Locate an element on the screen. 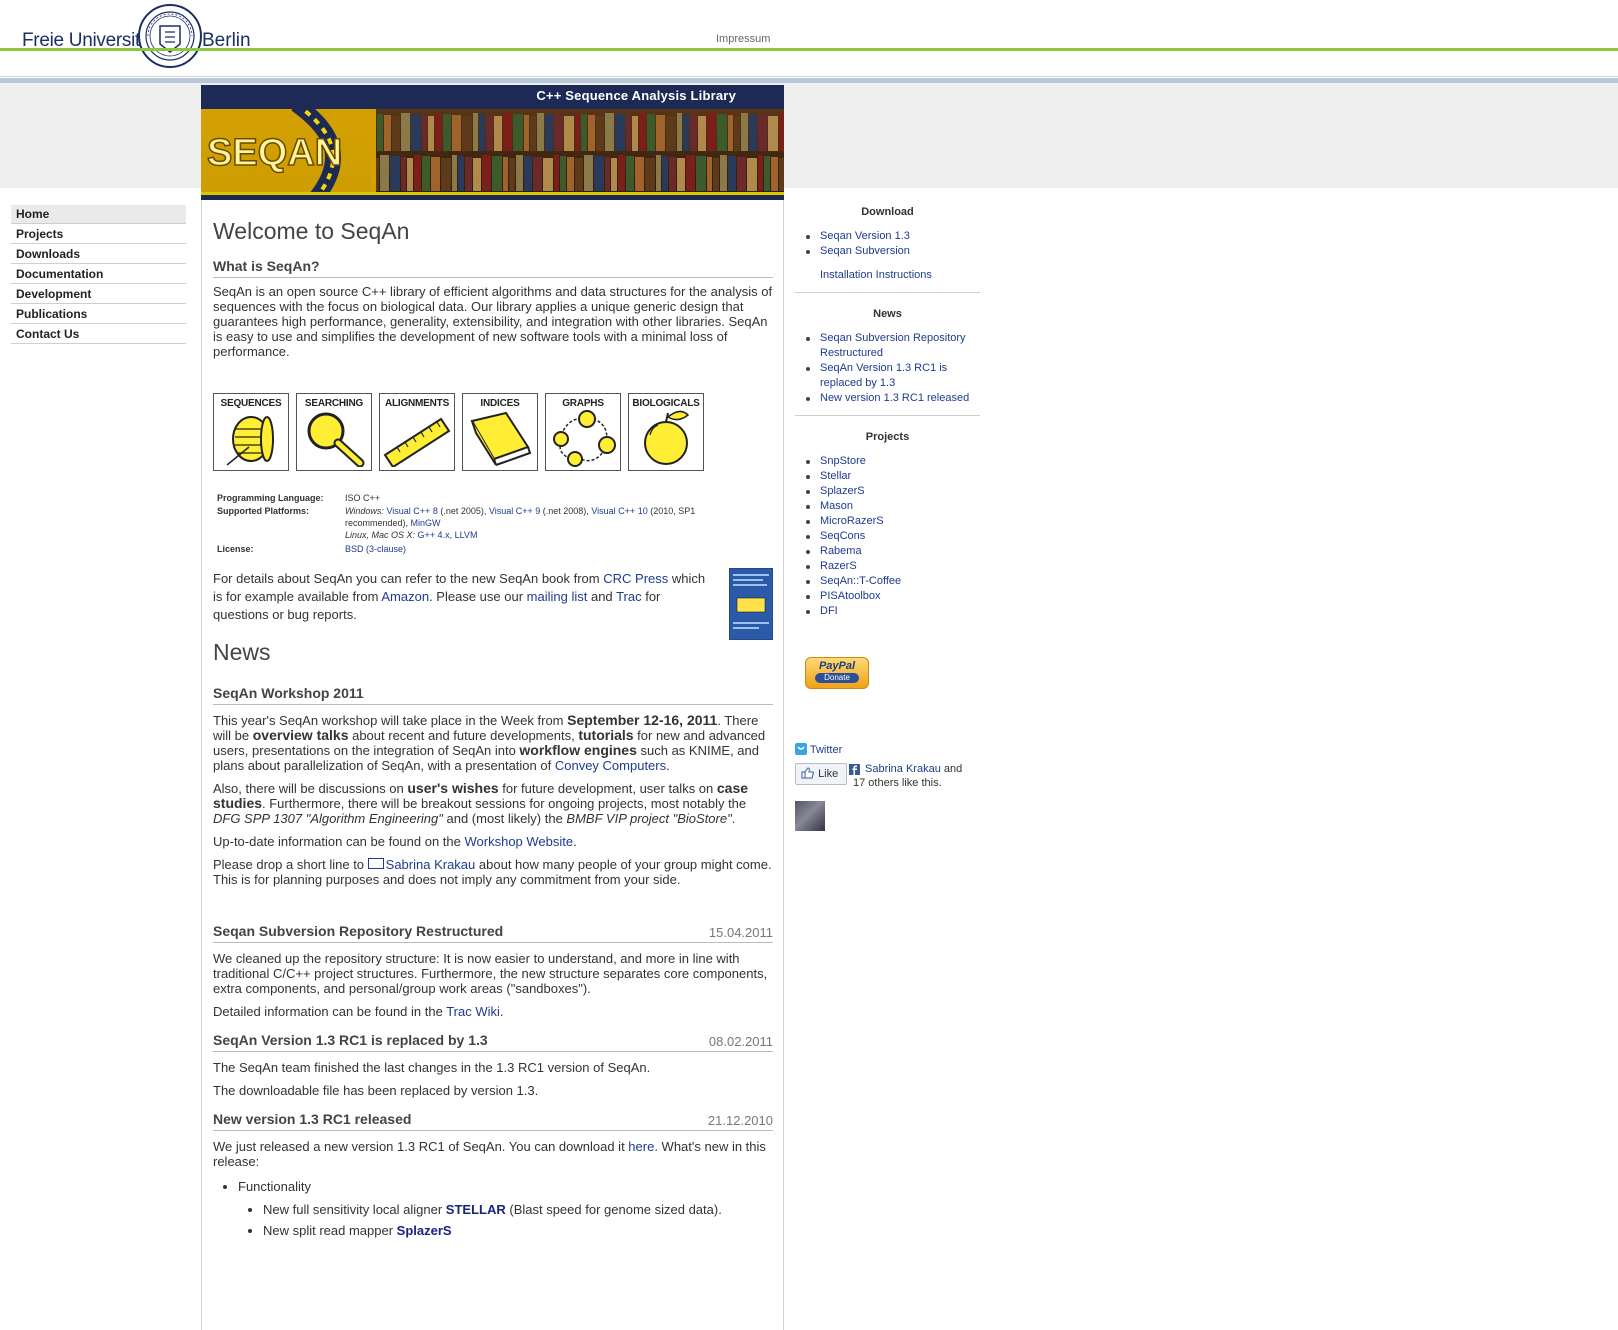  link-visual-cpp-10: Visual C++ 10 is located at coordinates (619, 511).